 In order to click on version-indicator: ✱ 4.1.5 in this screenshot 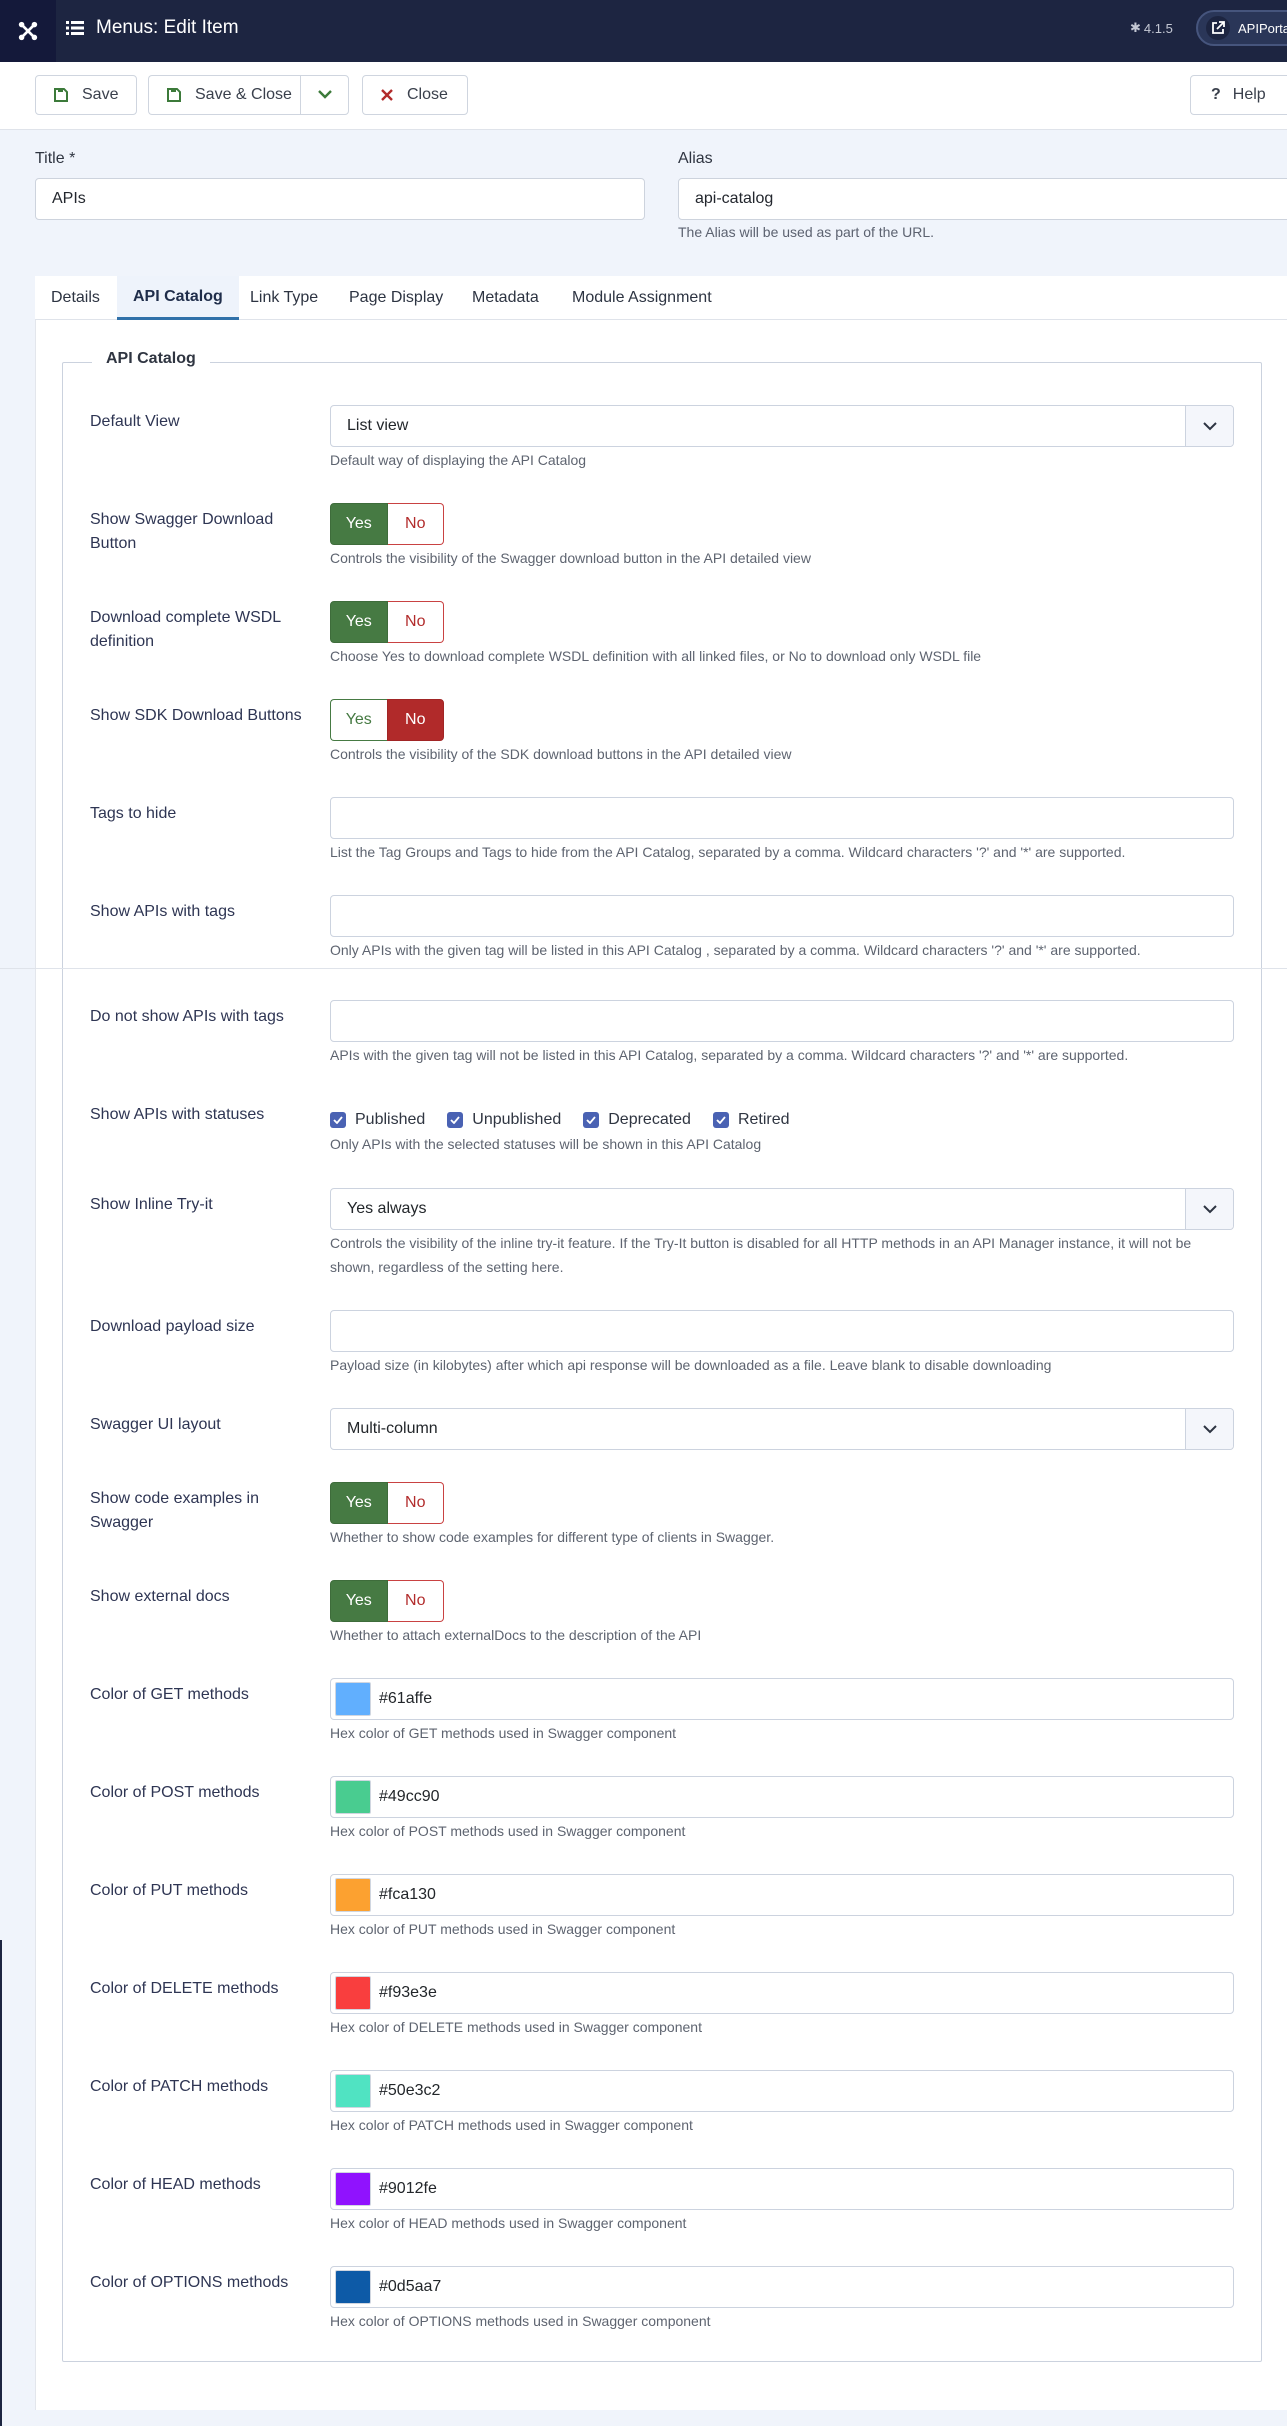, I will do `click(1151, 28)`.